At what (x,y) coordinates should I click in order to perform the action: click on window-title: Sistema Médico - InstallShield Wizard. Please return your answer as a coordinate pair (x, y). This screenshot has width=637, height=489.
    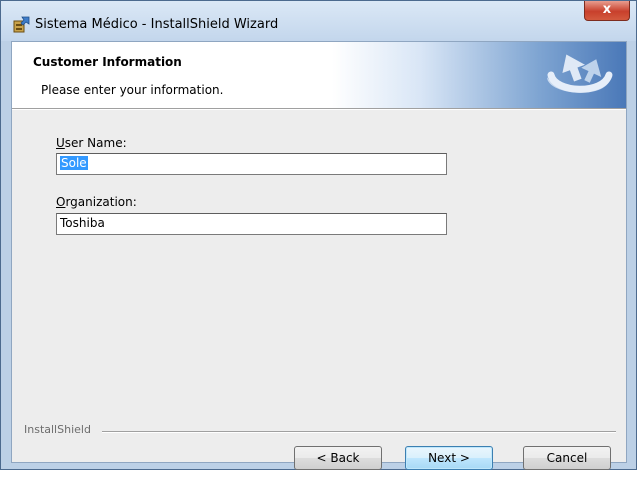
    Looking at the image, I should click on (157, 24).